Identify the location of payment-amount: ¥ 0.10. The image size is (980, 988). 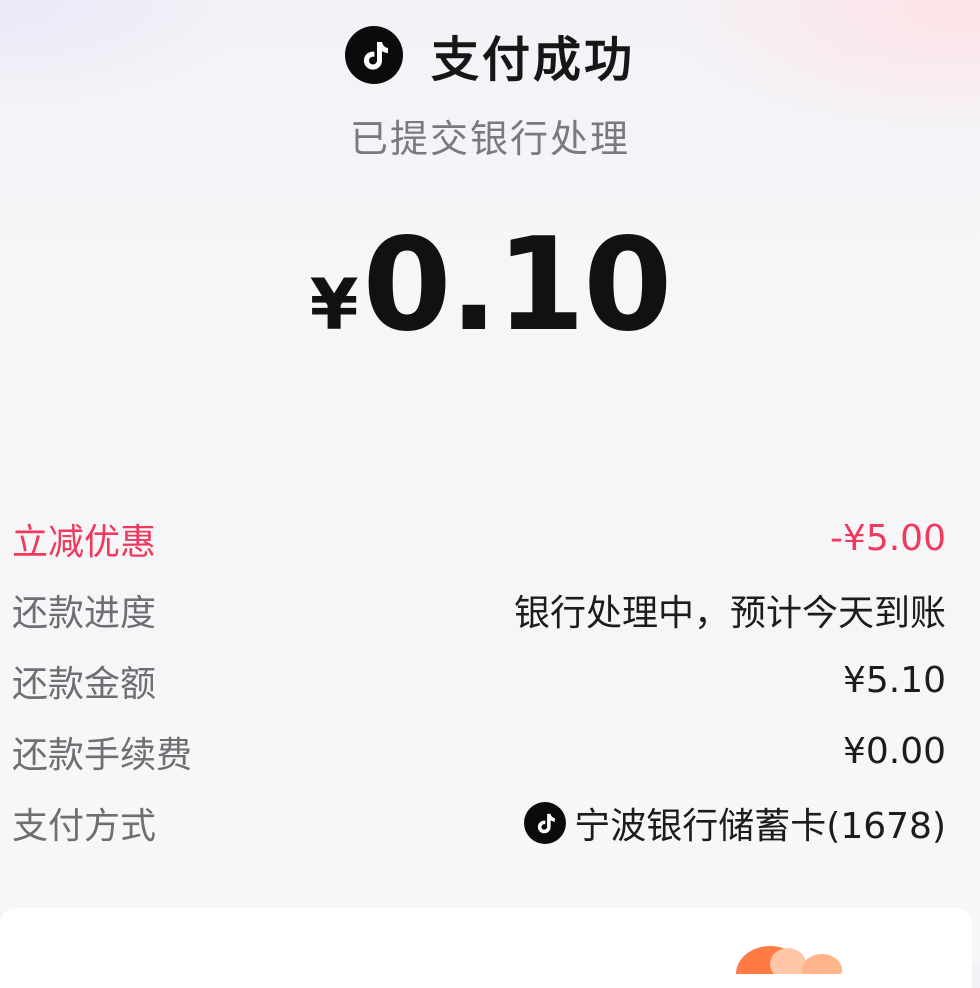
(490, 286).